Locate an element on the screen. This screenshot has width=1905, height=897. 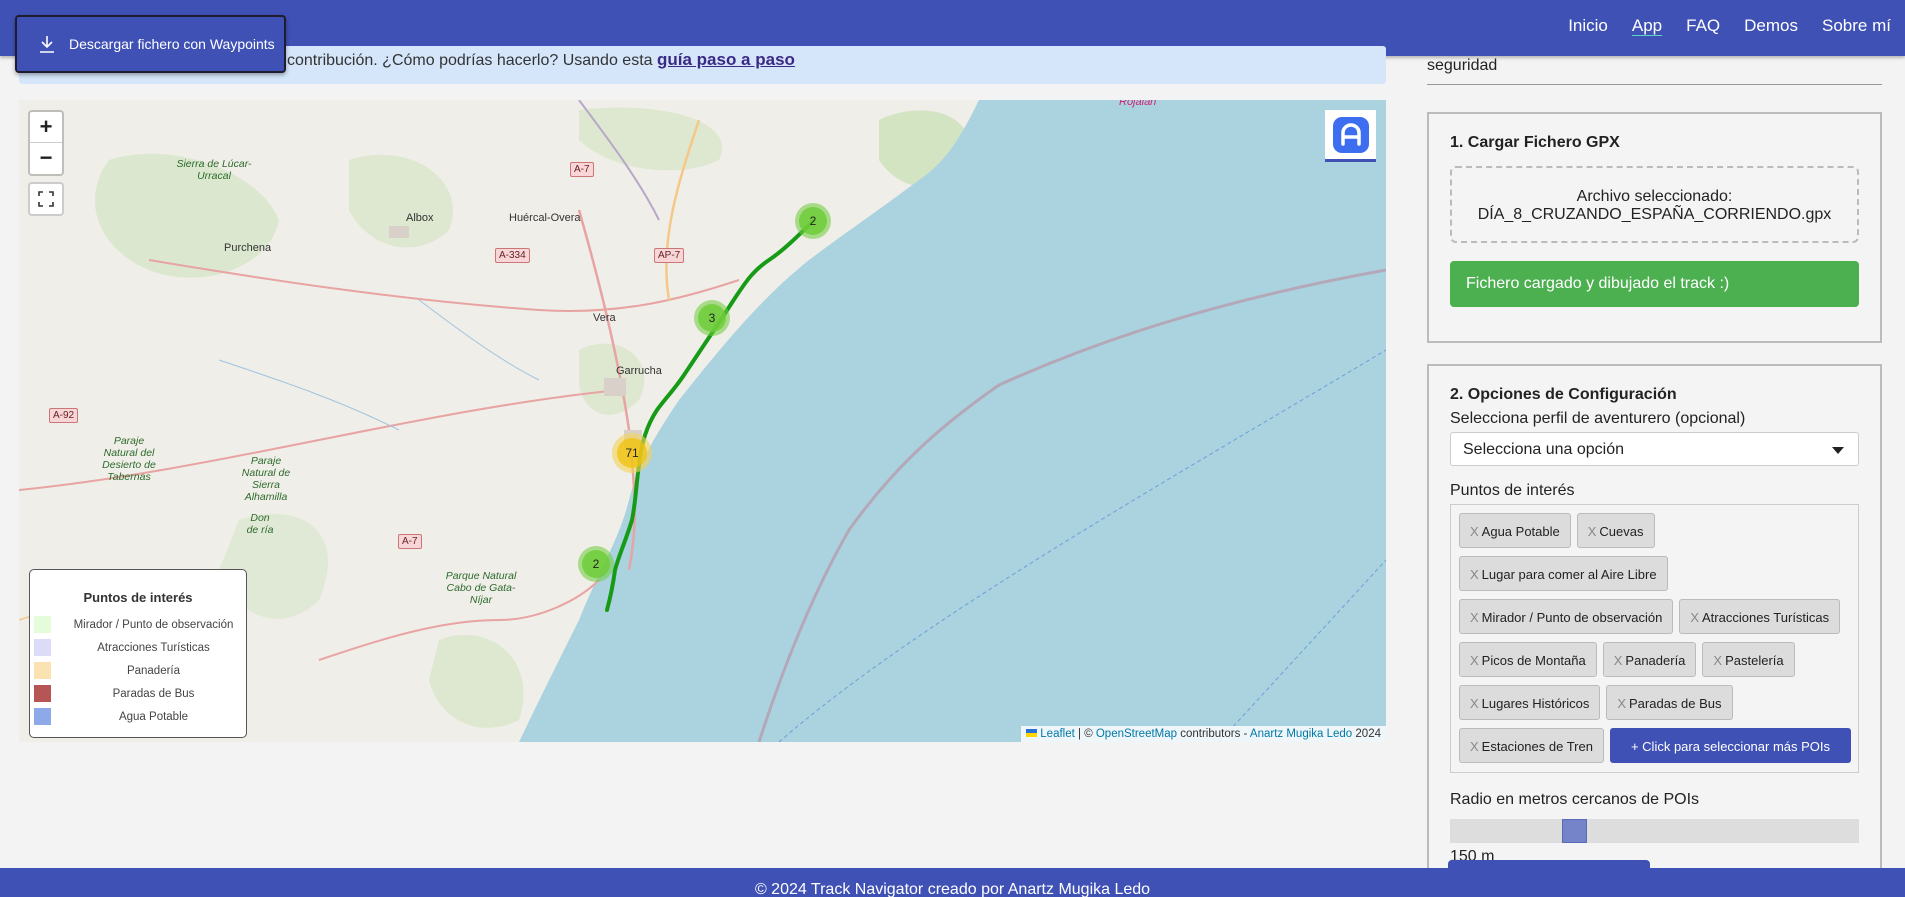
nav-demos: Demos is located at coordinates (1771, 26).